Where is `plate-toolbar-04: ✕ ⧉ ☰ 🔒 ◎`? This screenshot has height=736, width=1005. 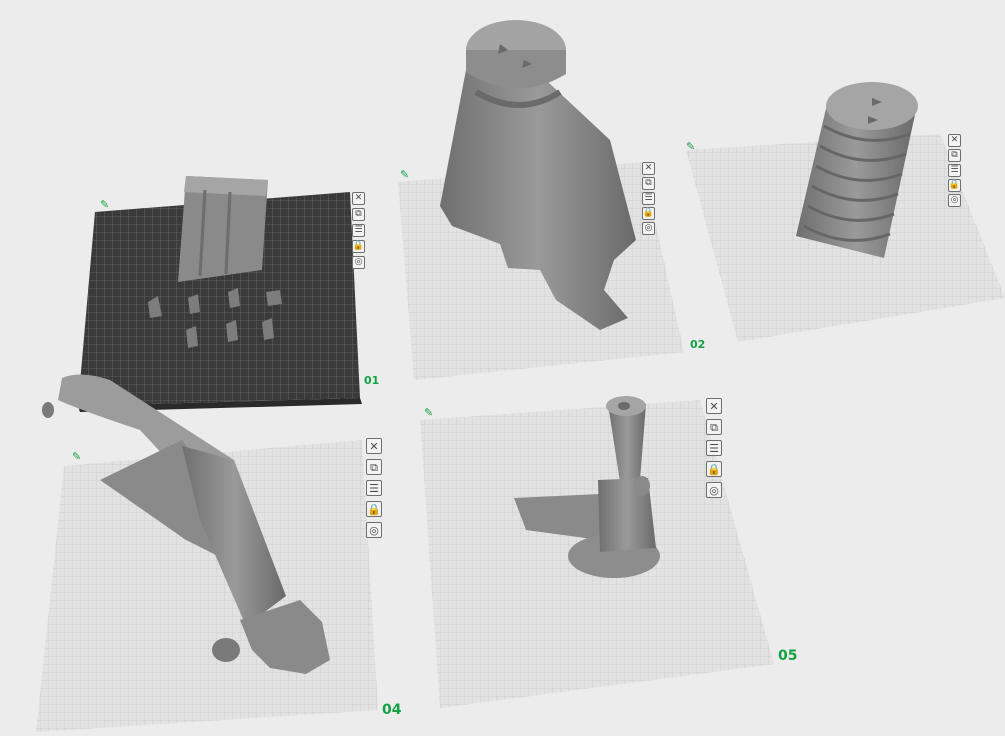
plate-toolbar-04: ✕ ⧉ ☰ 🔒 ◎ is located at coordinates (374, 488).